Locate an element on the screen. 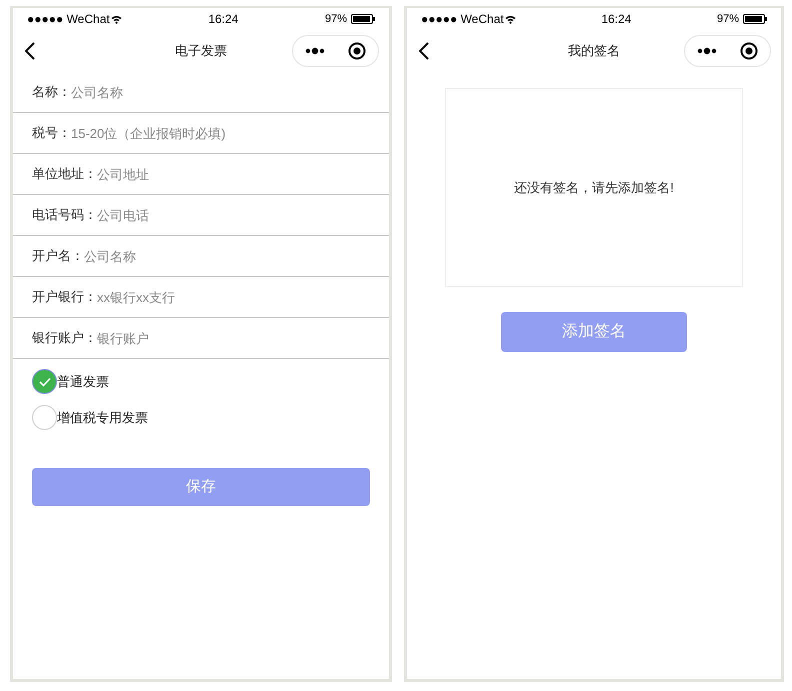 This screenshot has width=792, height=691. input-field: 公司地址 is located at coordinates (243, 174).